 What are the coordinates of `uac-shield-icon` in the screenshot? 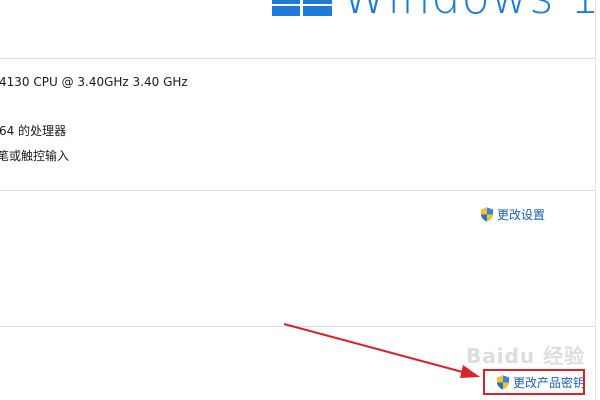 It's located at (487, 214).